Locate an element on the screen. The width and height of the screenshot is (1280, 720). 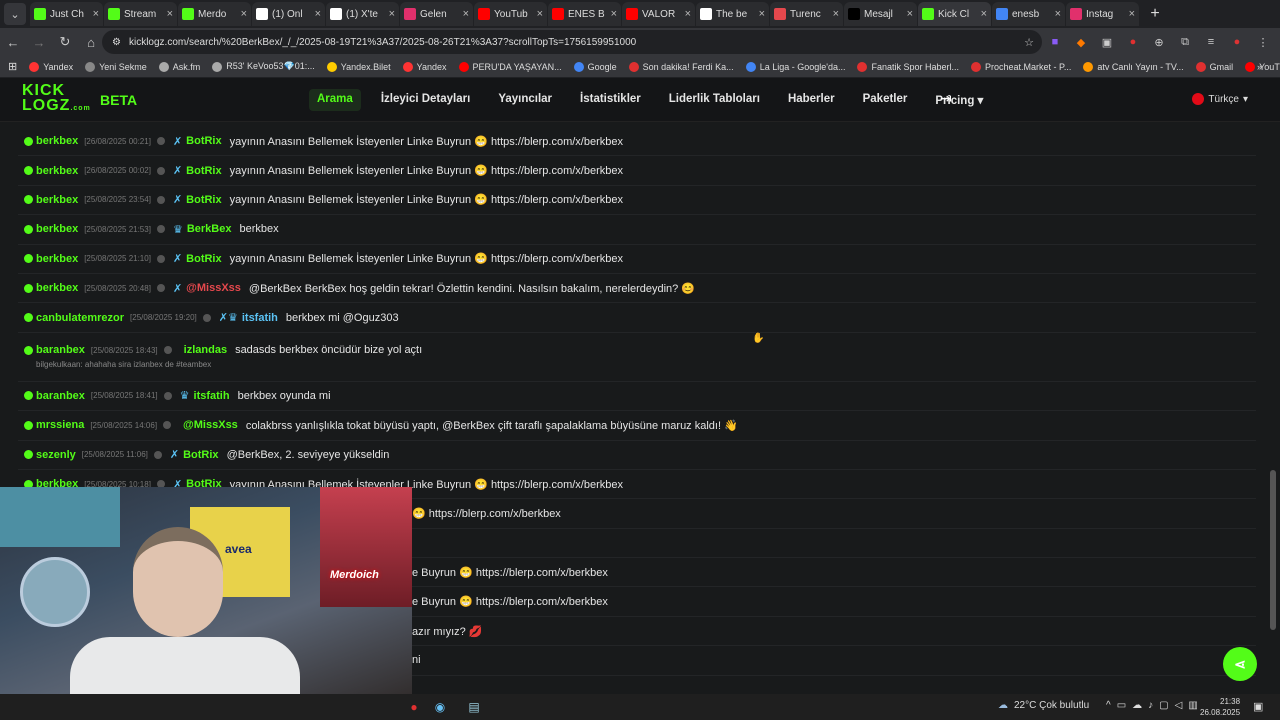
display-icon: ▢ is located at coordinates (1163, 705).